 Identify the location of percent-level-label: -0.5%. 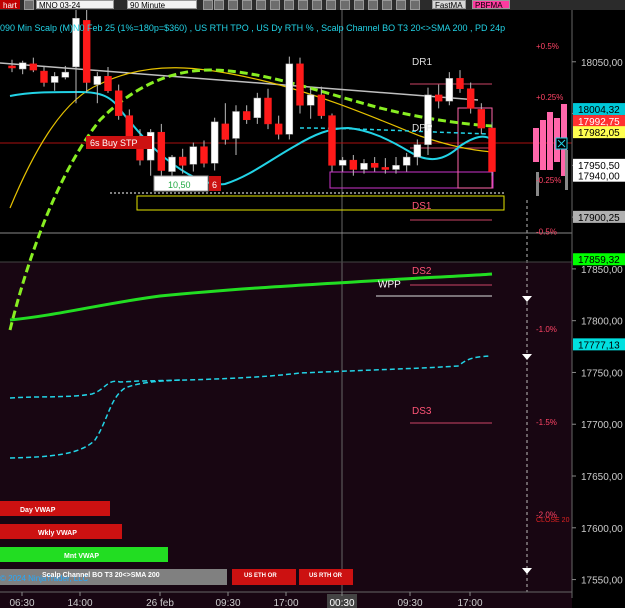
(546, 232).